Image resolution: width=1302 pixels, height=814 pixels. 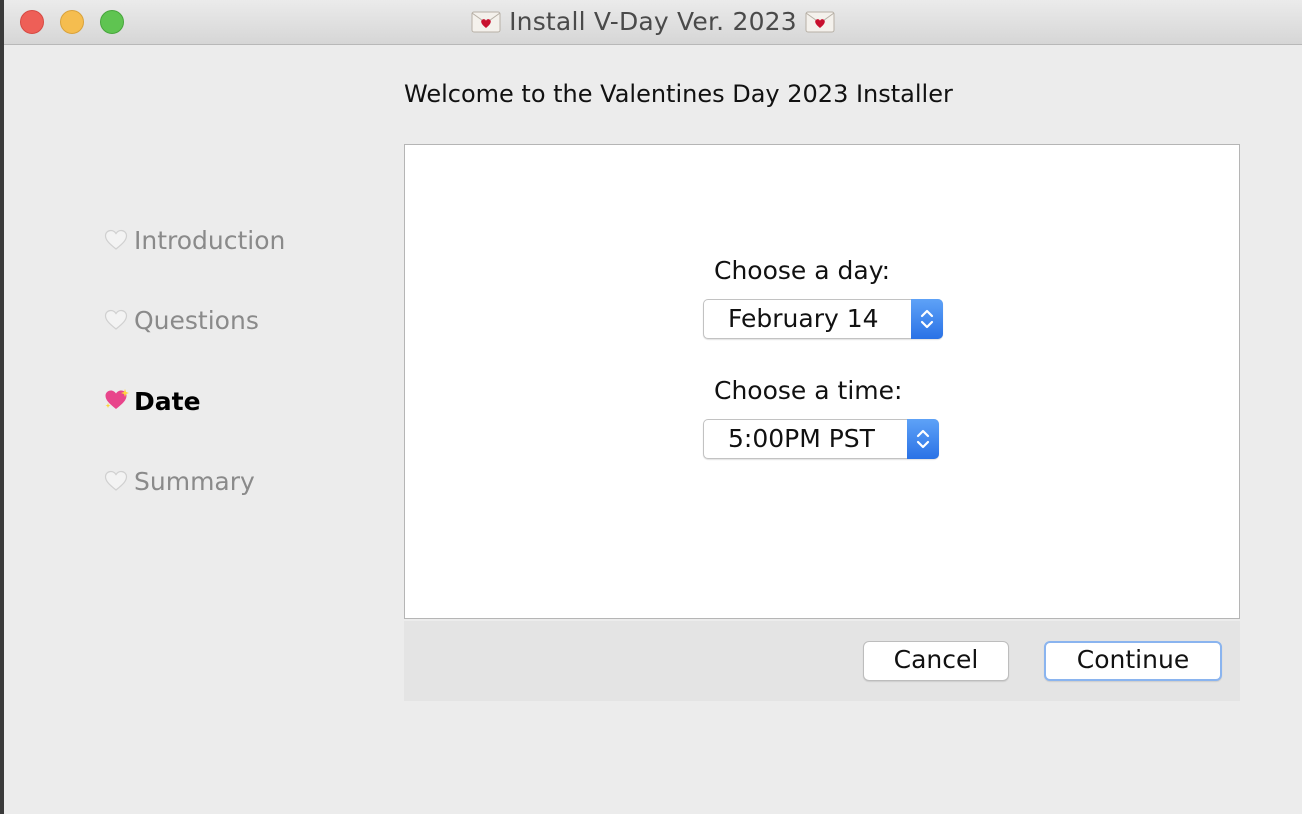 I want to click on day-select: February 14, so click(x=823, y=319).